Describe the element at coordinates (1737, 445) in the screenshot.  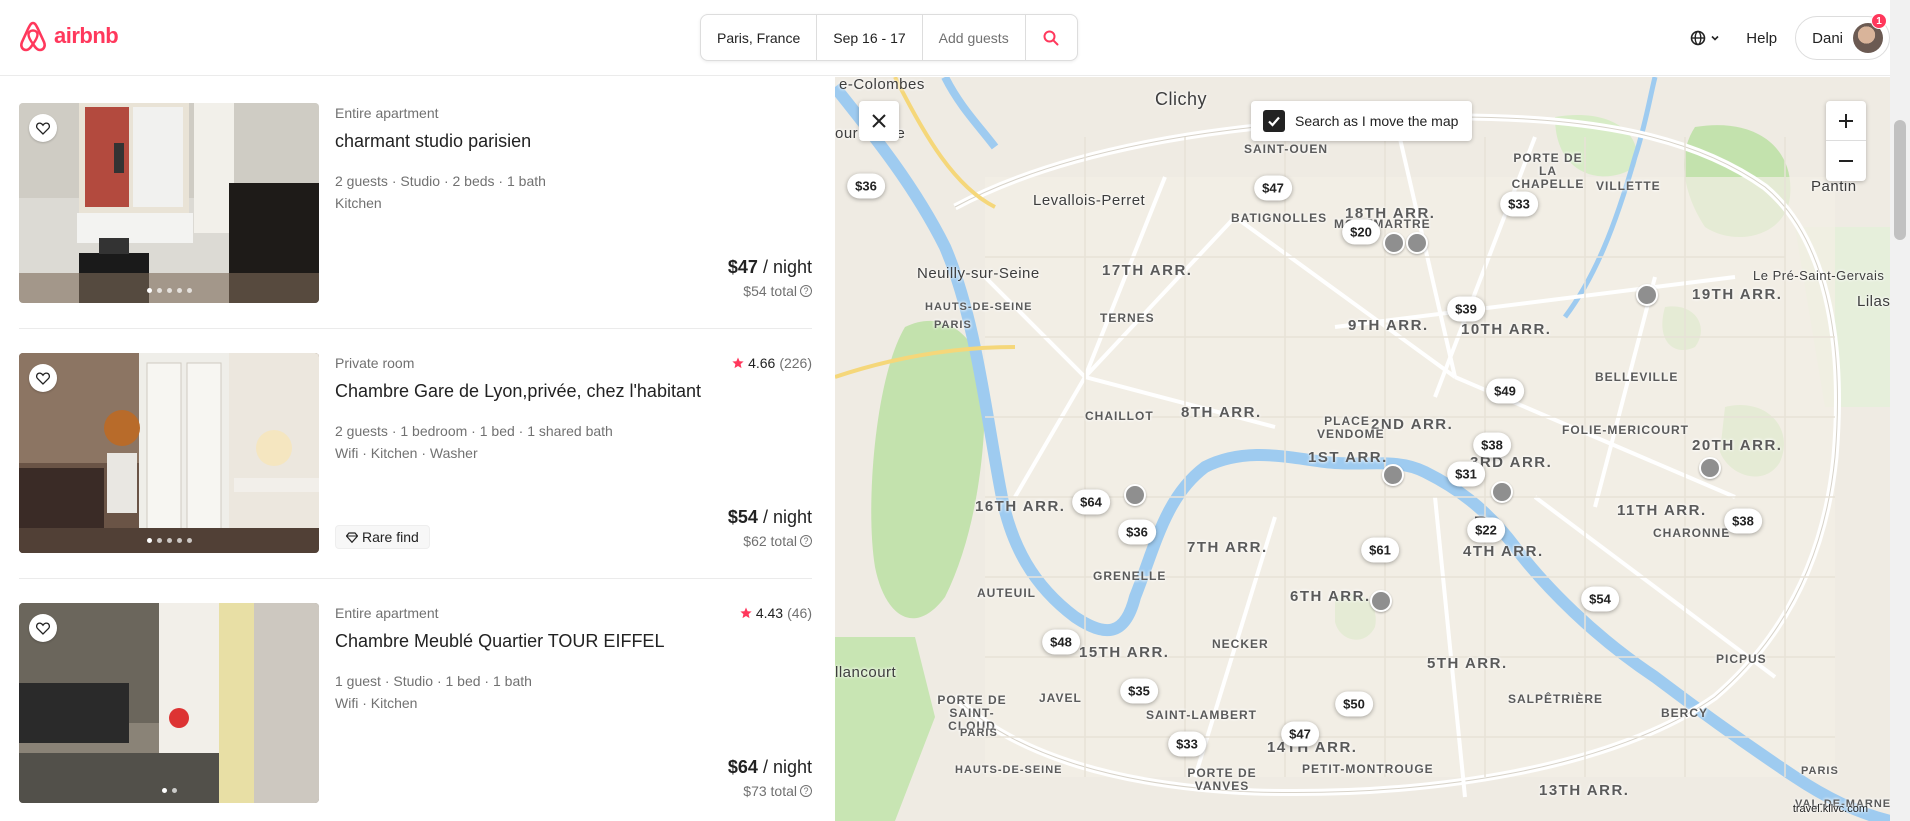
I see `map-label: 20TH ARR.` at that location.